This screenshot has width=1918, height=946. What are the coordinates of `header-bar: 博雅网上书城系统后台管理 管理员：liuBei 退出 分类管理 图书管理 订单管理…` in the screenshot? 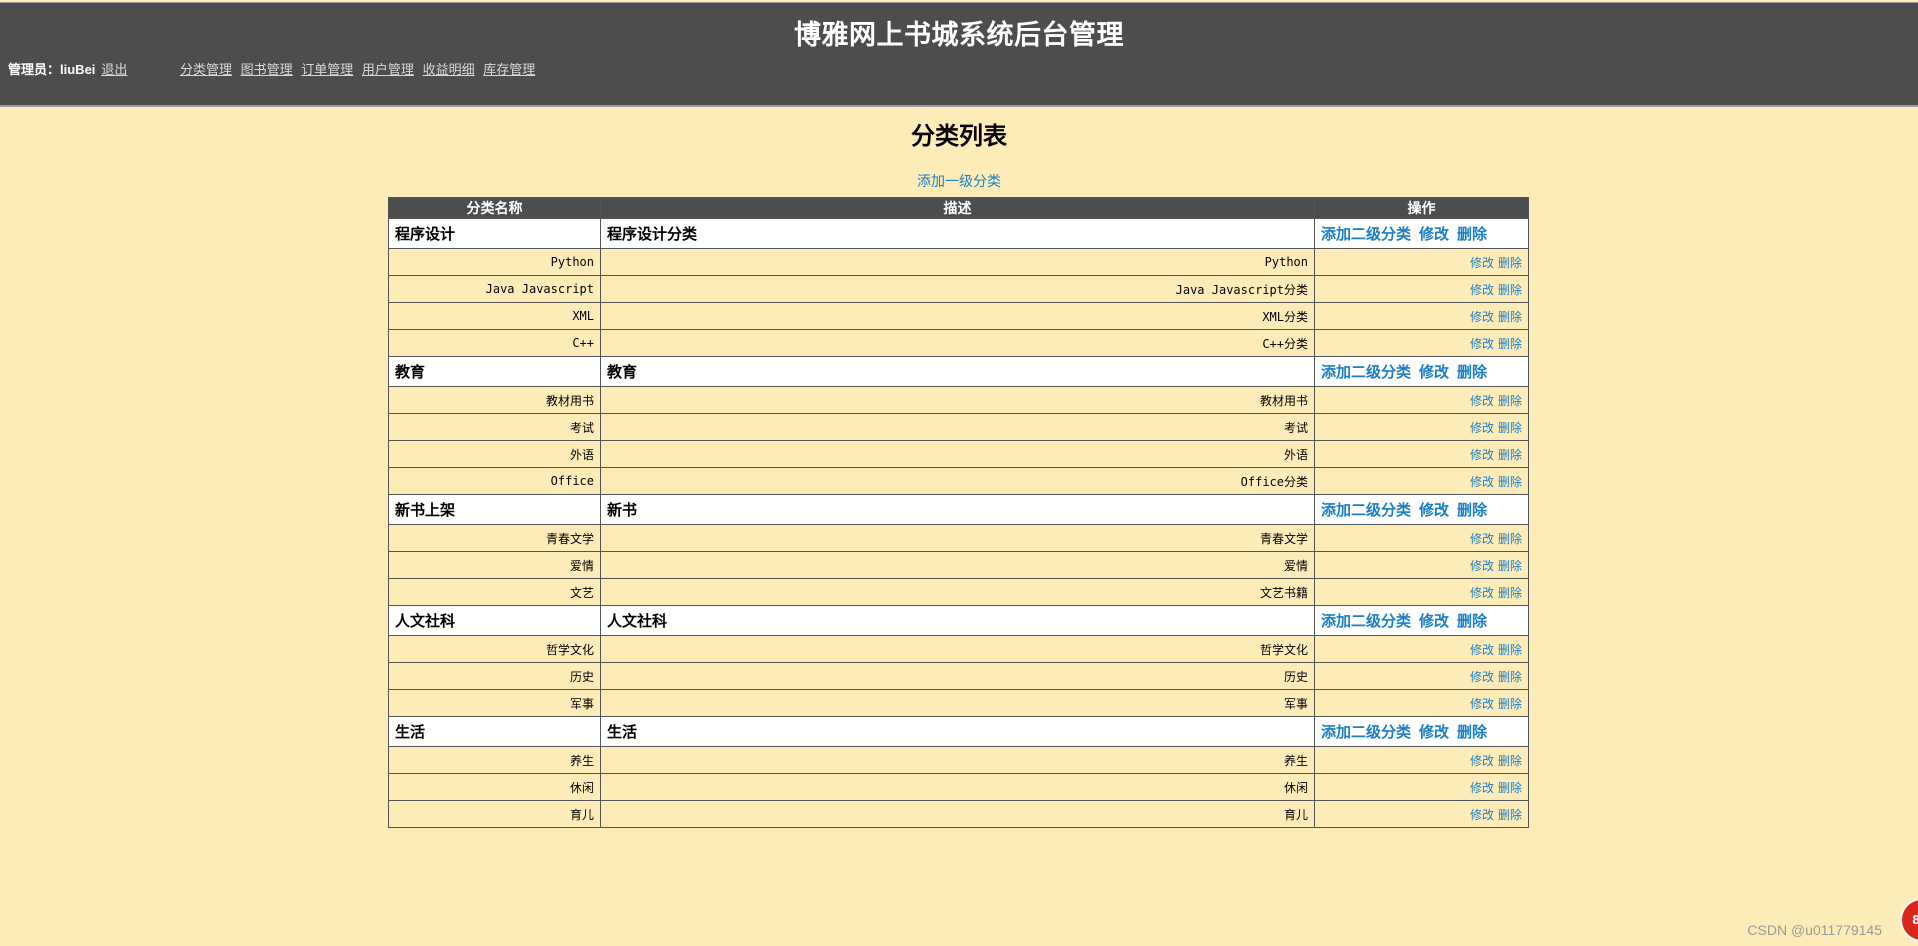 It's located at (959, 54).